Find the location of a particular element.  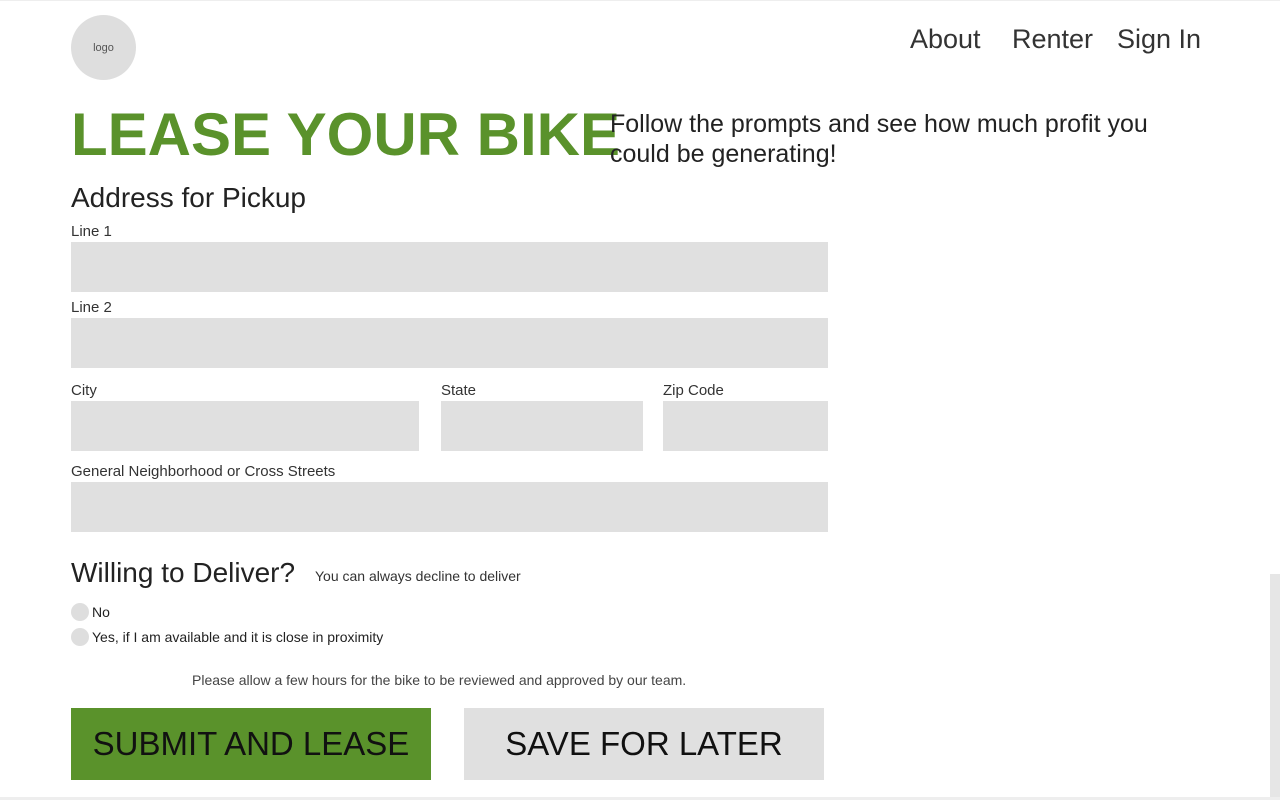

state-label: State is located at coordinates (459, 390).